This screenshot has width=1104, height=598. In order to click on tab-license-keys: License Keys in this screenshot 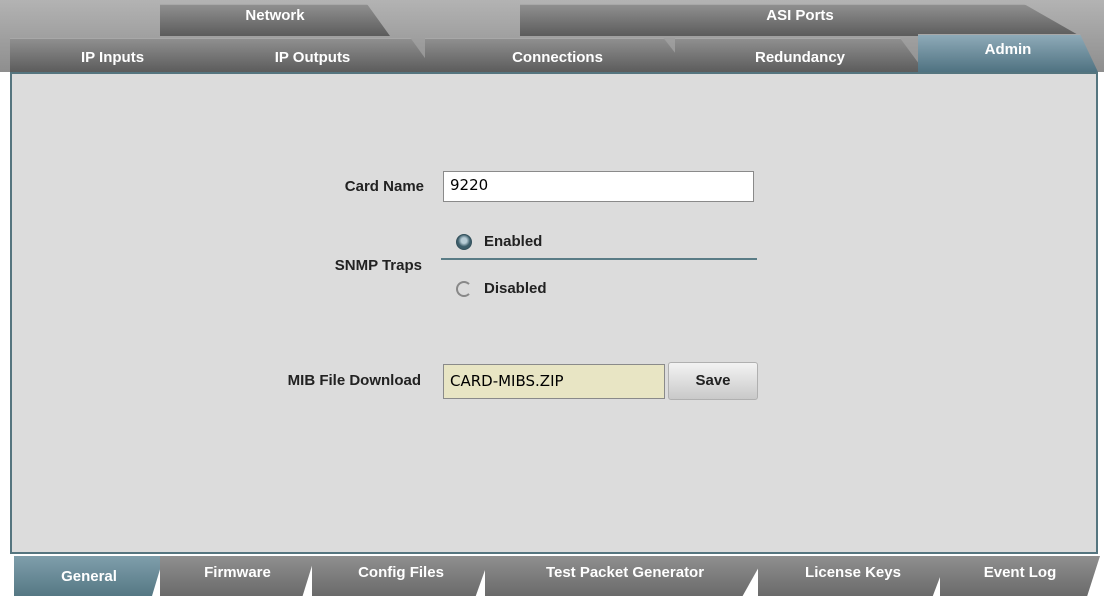, I will do `click(853, 576)`.